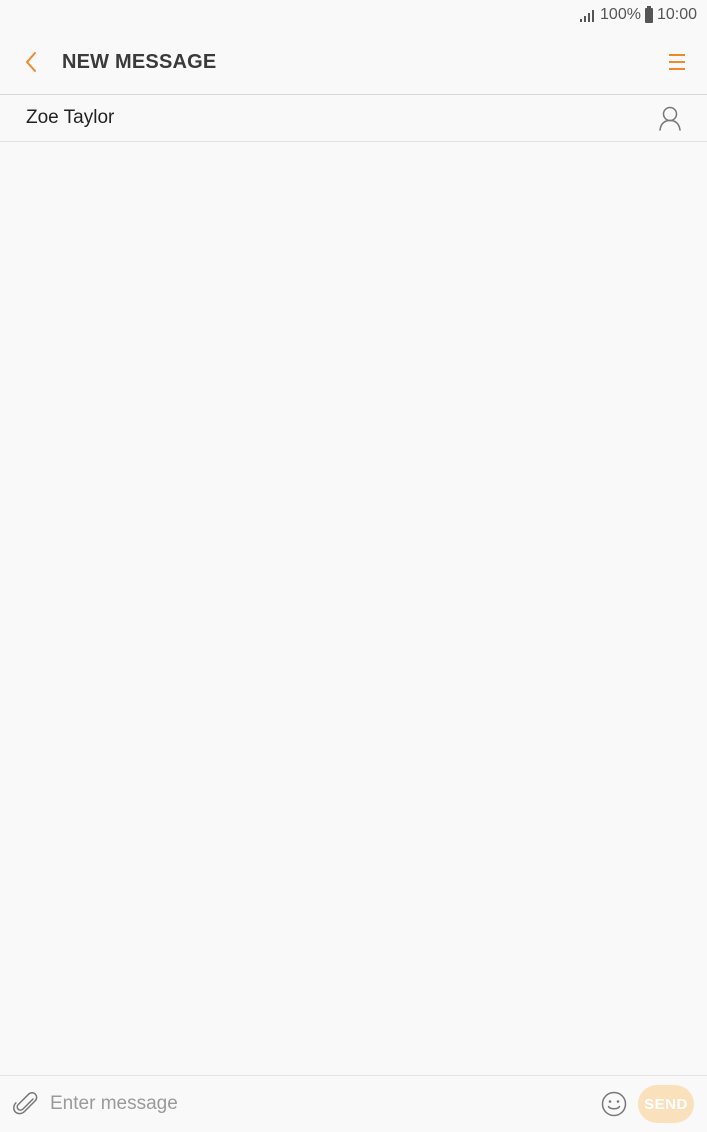  I want to click on signal-icon, so click(587, 15).